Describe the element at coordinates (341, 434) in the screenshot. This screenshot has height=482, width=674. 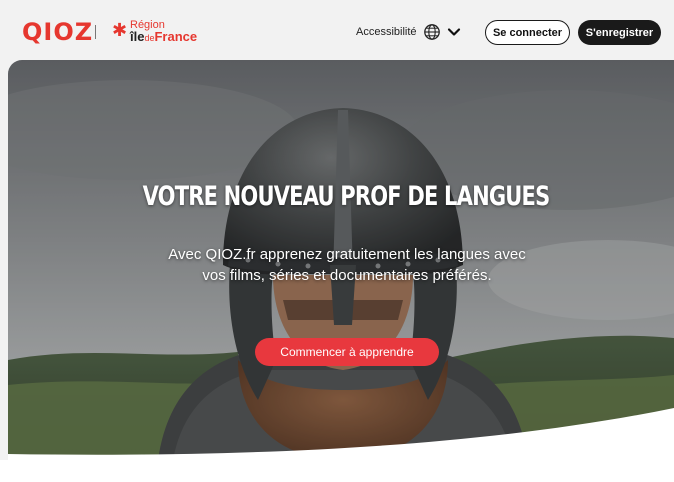
I see `hero-wave-divider` at that location.